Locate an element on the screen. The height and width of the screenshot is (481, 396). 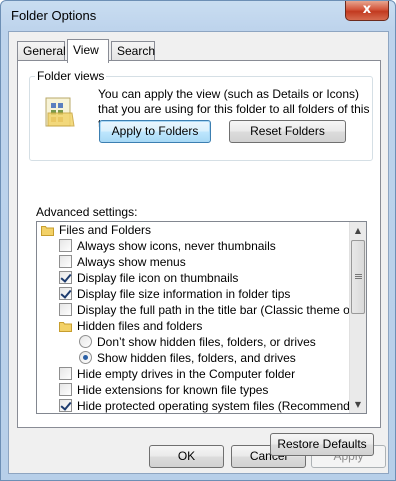
tree-option: Show hidden files, folders, and drives is located at coordinates (194, 358).